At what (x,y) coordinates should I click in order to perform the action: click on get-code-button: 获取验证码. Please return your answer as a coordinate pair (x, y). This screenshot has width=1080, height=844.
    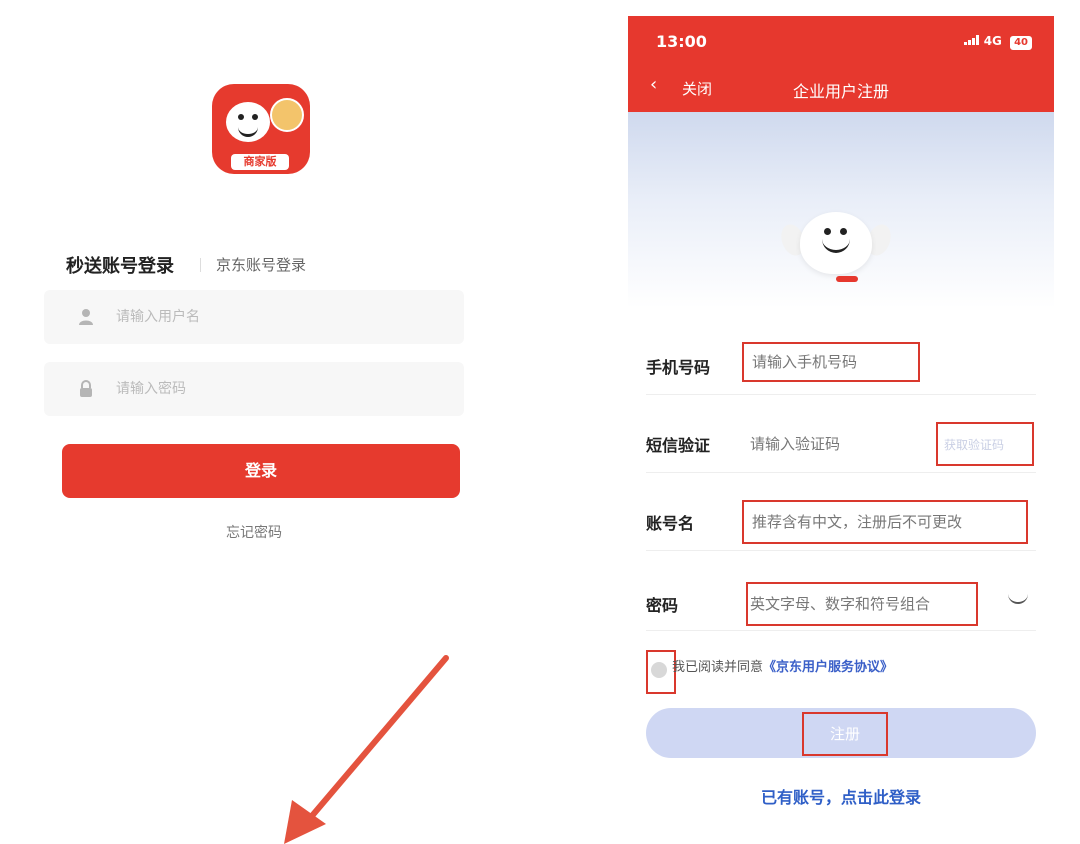
    Looking at the image, I should click on (985, 444).